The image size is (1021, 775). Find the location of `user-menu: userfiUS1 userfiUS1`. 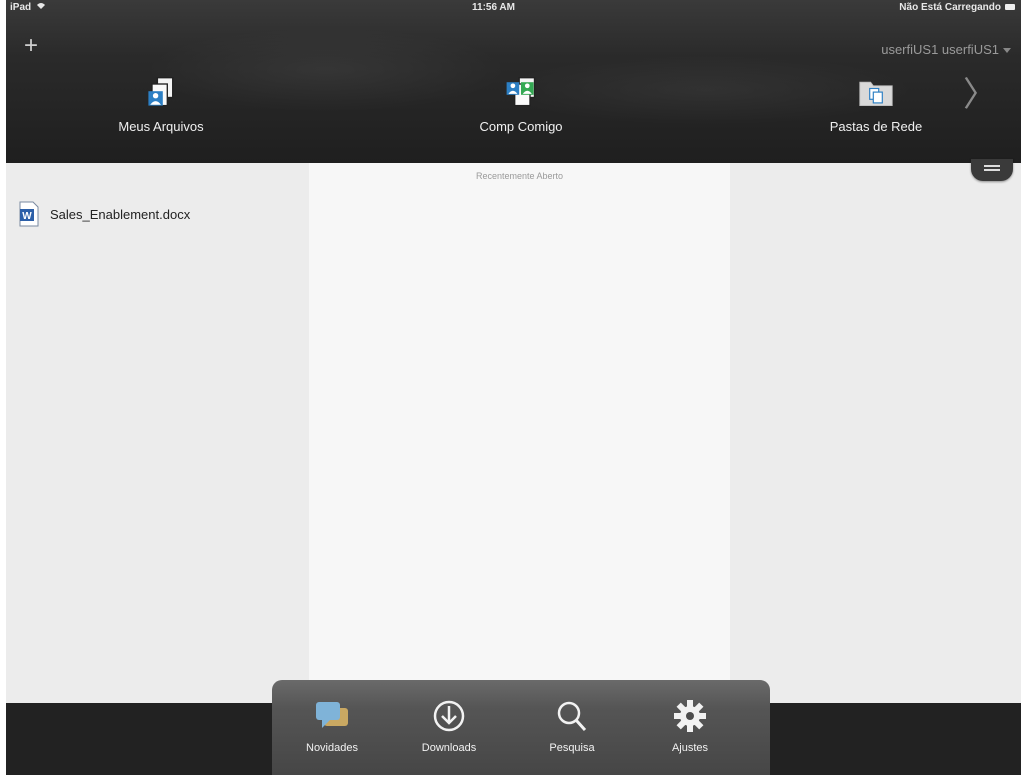

user-menu: userfiUS1 userfiUS1 is located at coordinates (946, 49).